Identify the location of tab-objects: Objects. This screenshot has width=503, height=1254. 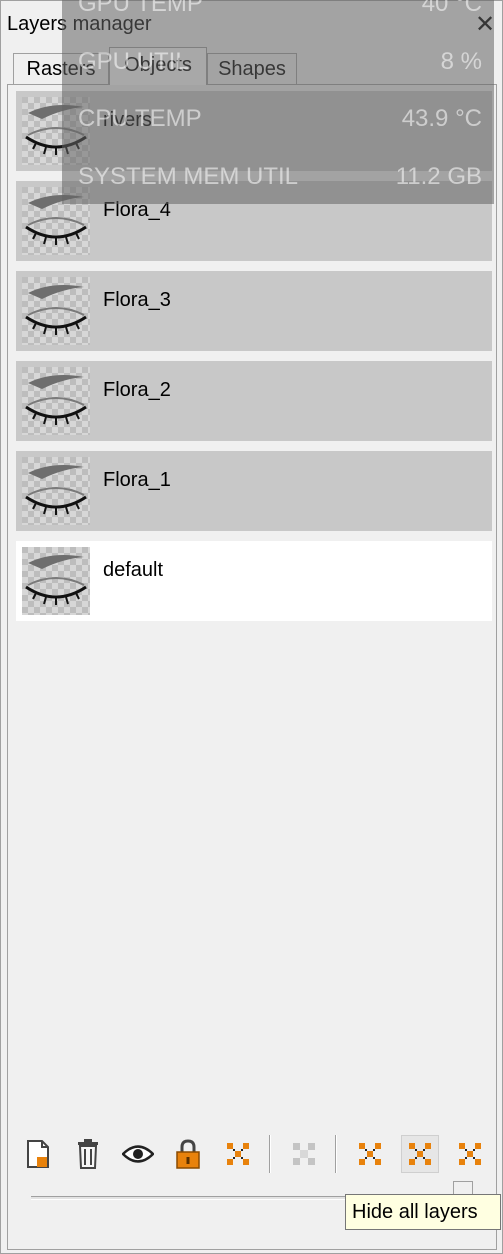
(158, 66).